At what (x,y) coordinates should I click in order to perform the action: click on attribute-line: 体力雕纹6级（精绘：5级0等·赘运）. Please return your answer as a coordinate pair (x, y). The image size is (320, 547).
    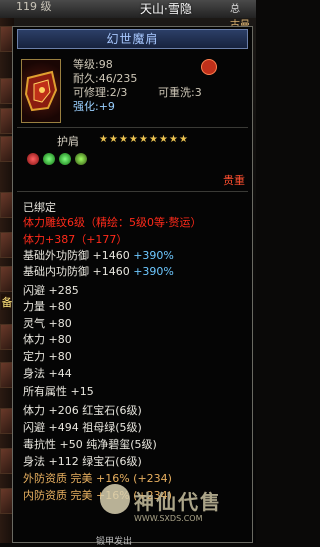
    Looking at the image, I should click on (112, 222).